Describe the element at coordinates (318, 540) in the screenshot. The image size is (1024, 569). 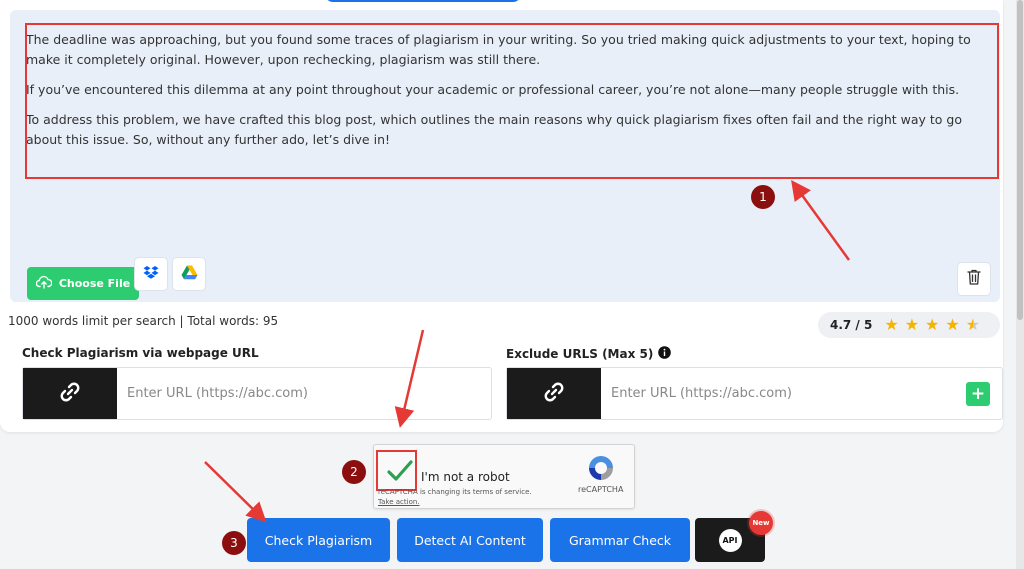
I see `check-plagiarism-button: Check Plagiarism` at that location.